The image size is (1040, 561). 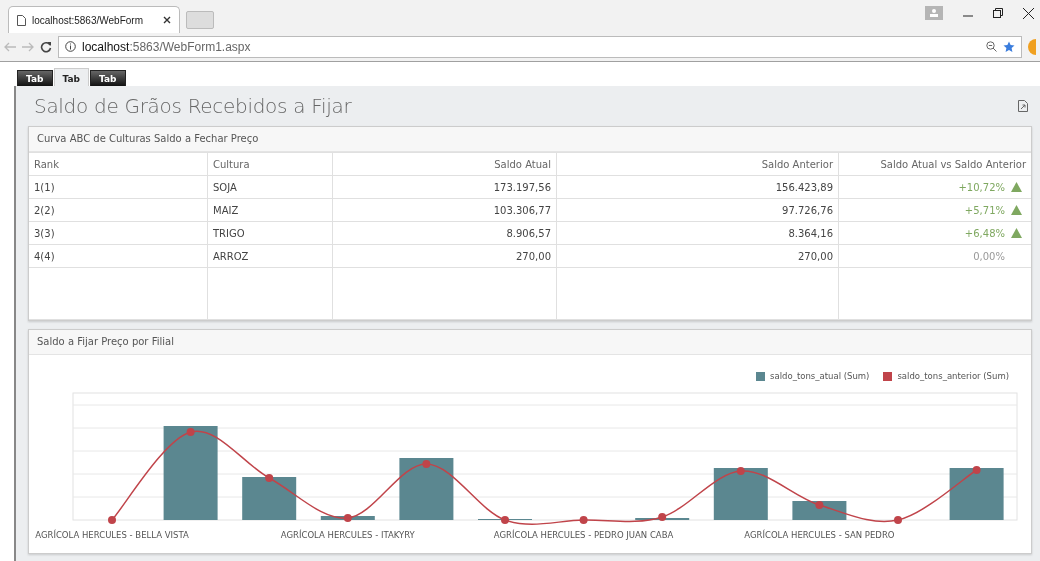 I want to click on legend-label: saldo_tons_anterior (Sum), so click(x=953, y=376).